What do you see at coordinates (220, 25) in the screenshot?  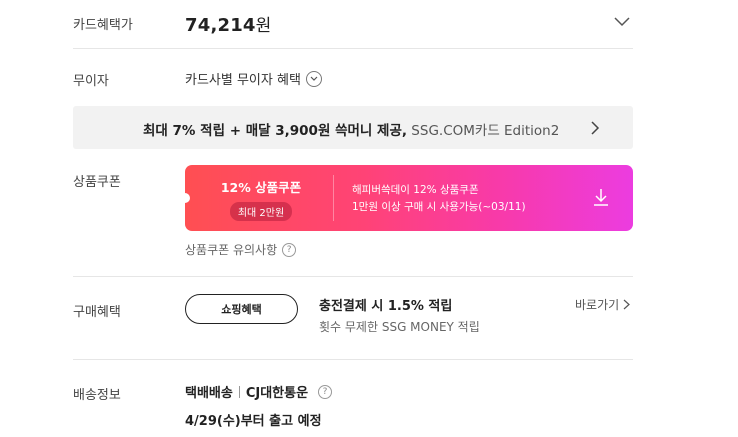 I see `card-price-amount: 74,214` at bounding box center [220, 25].